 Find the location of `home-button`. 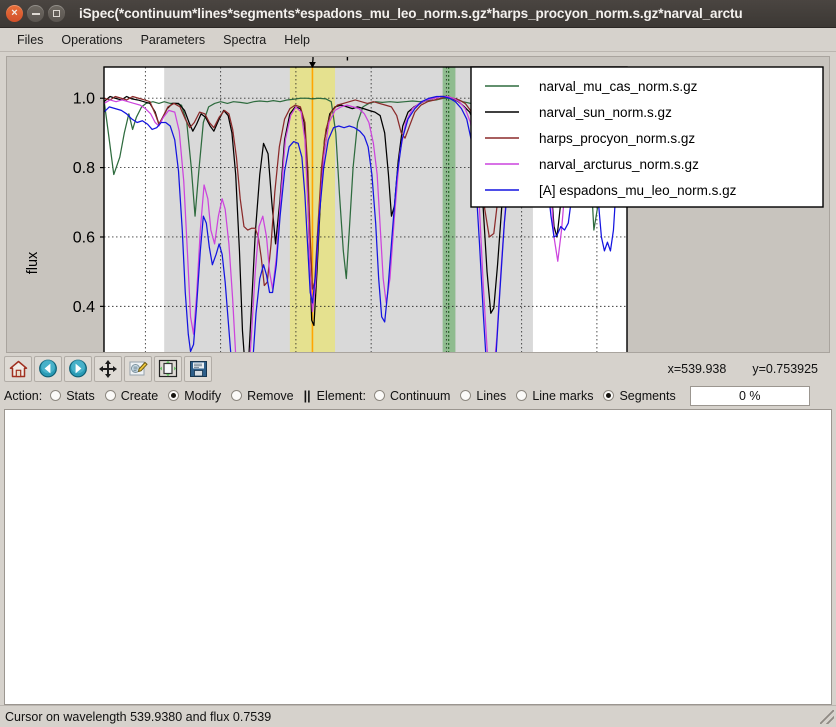

home-button is located at coordinates (18, 368).